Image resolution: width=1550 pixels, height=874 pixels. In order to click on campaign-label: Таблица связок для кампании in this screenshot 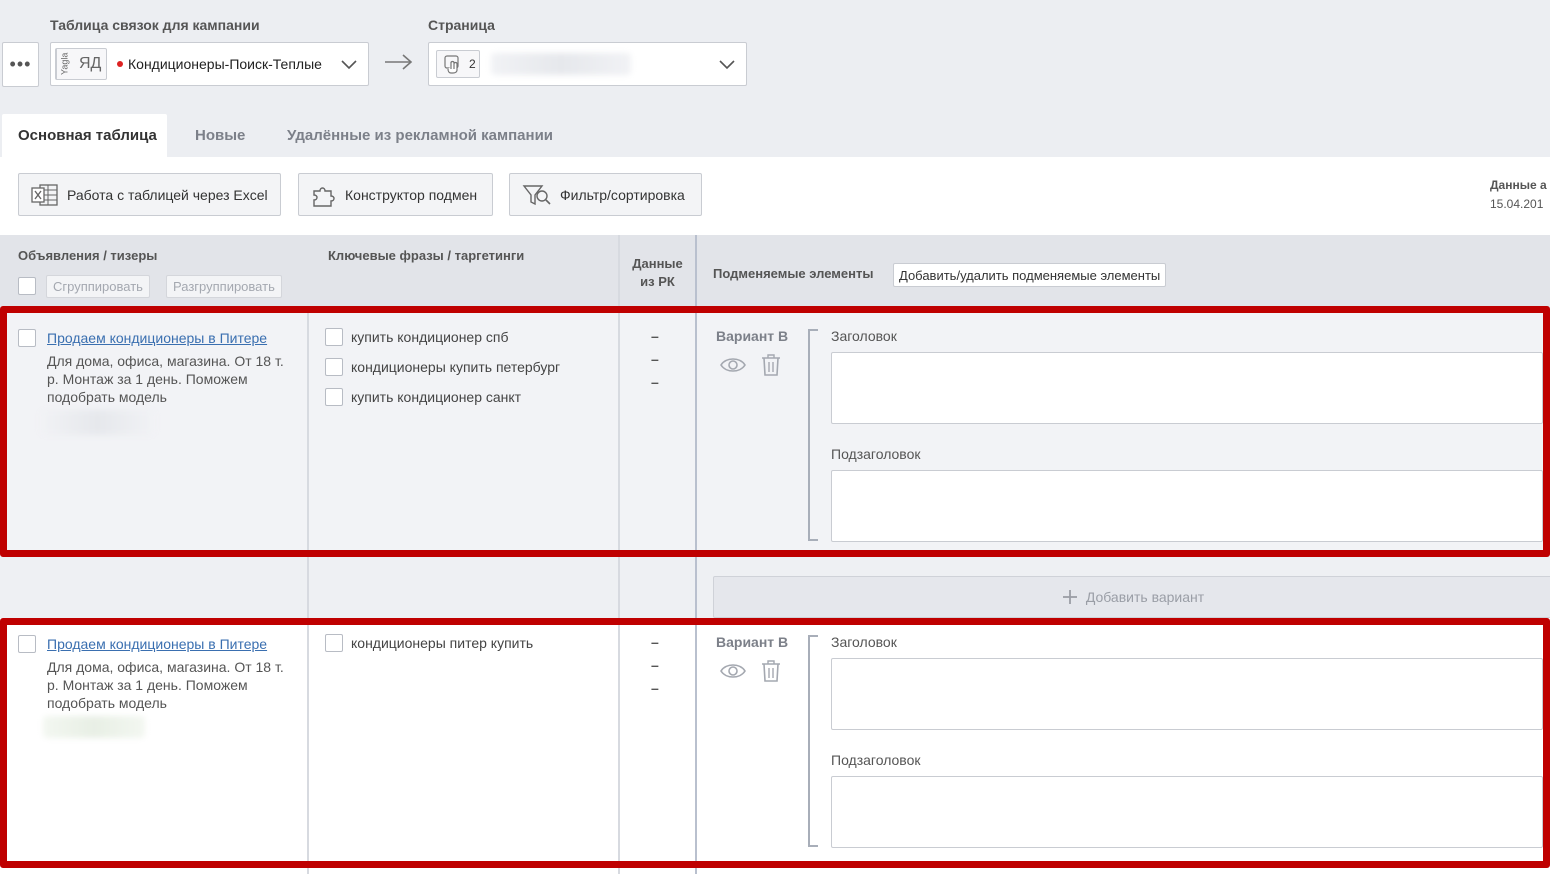, I will do `click(155, 25)`.